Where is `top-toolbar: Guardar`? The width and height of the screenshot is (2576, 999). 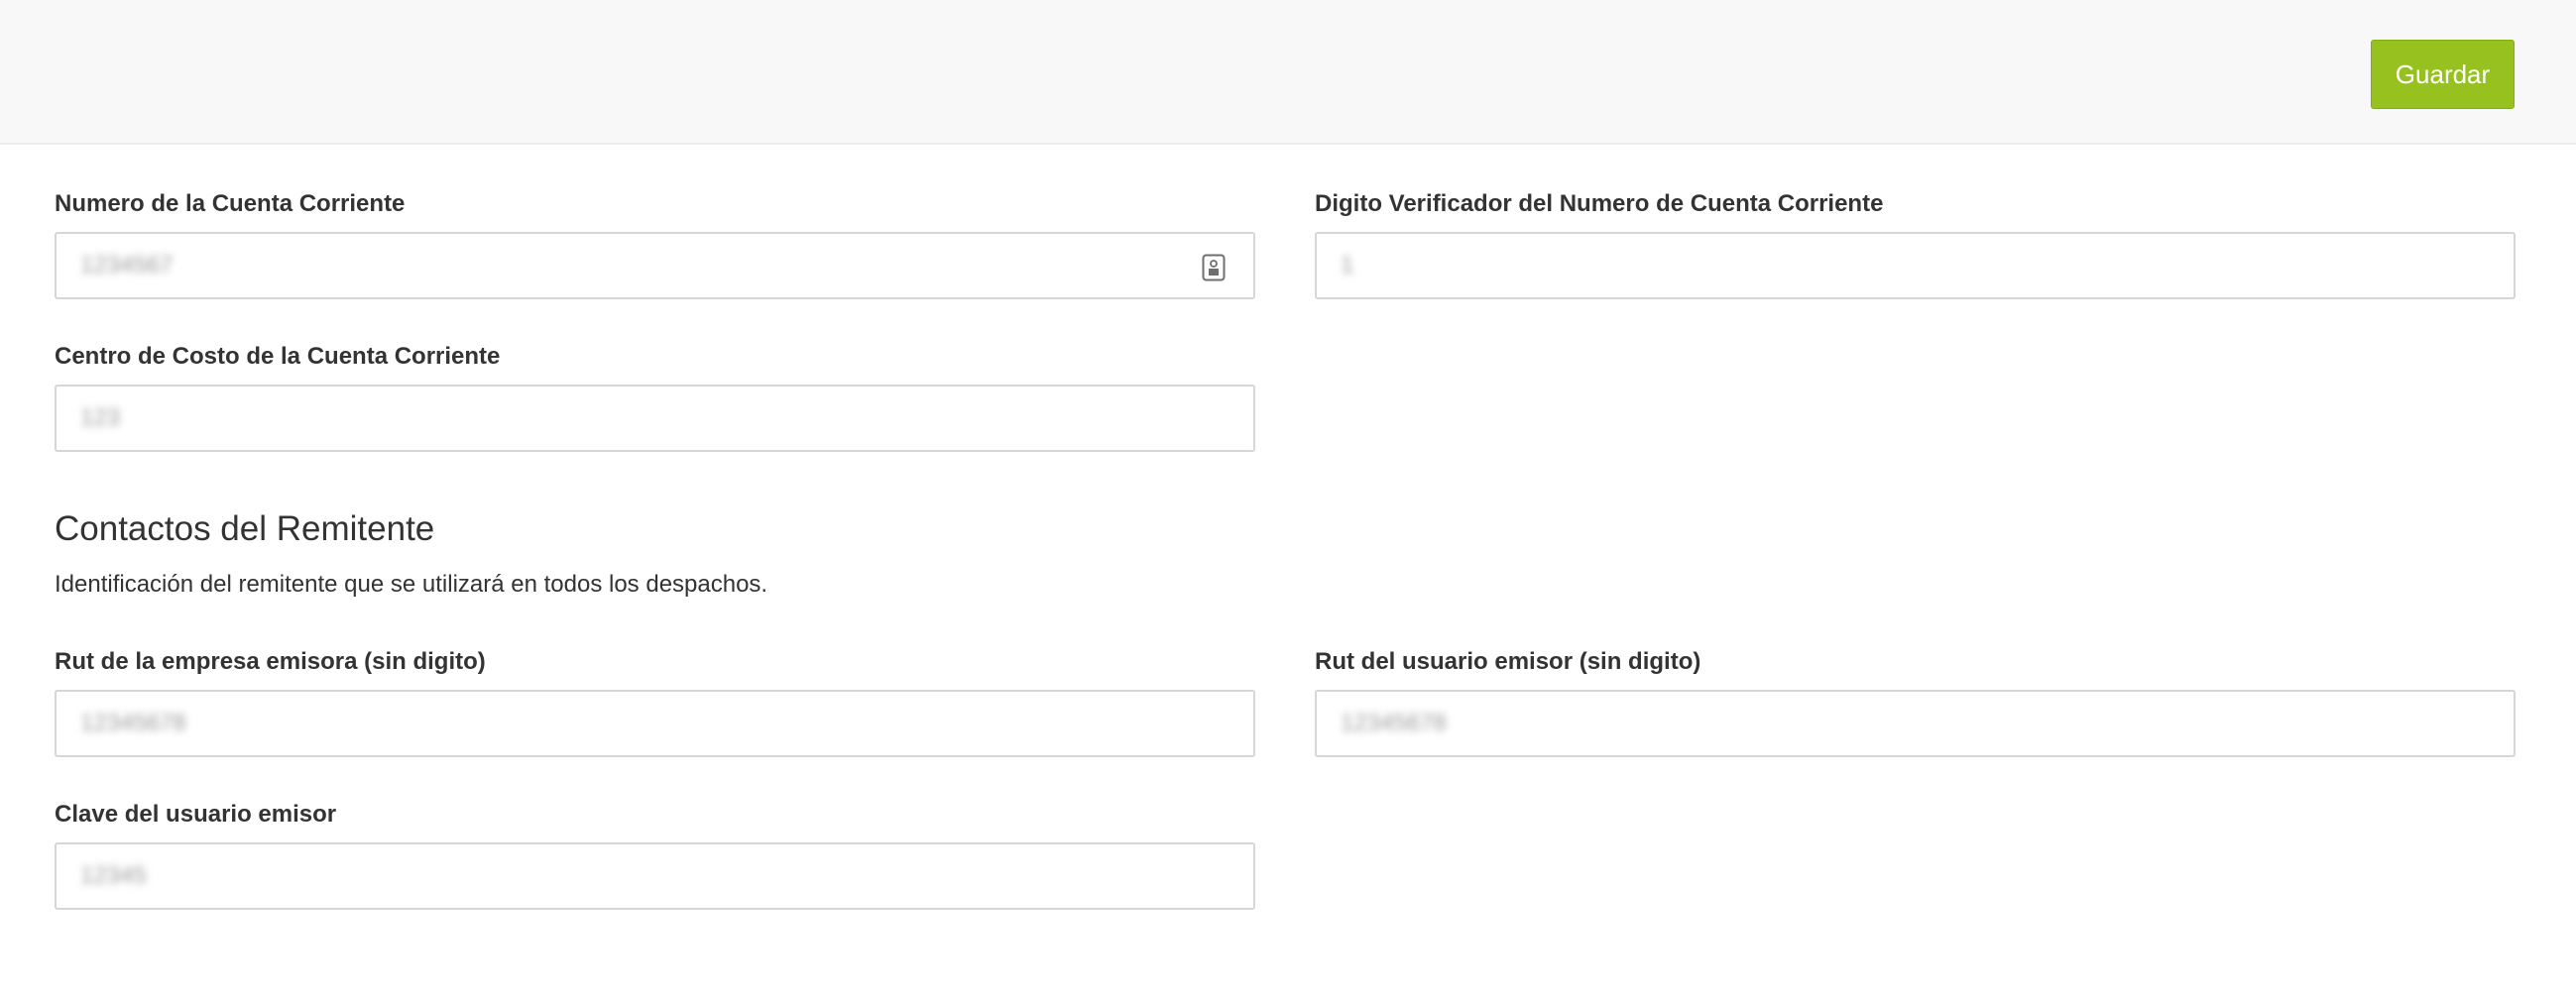
top-toolbar: Guardar is located at coordinates (1288, 72).